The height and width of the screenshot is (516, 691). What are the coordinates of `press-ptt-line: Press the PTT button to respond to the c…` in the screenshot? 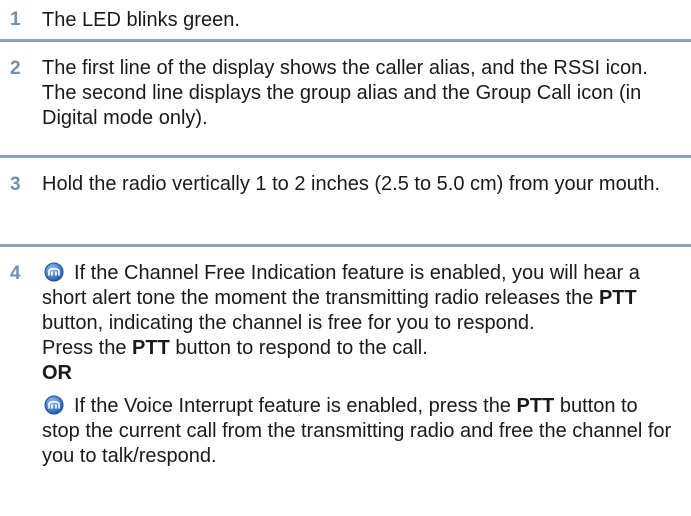 It's located at (360, 348).